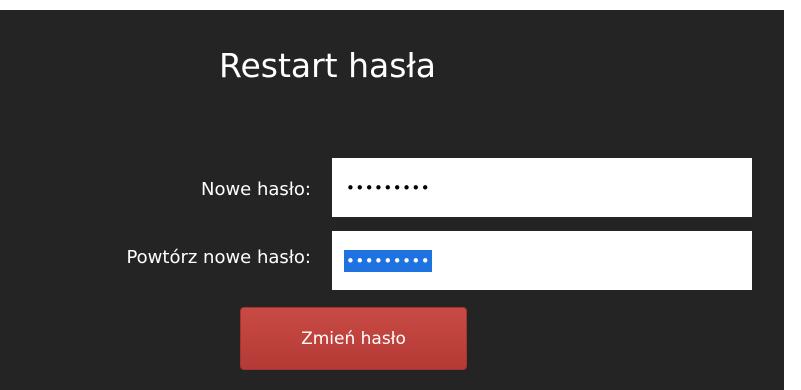  What do you see at coordinates (255, 189) in the screenshot?
I see `new-password-label: Nowe hasło:` at bounding box center [255, 189].